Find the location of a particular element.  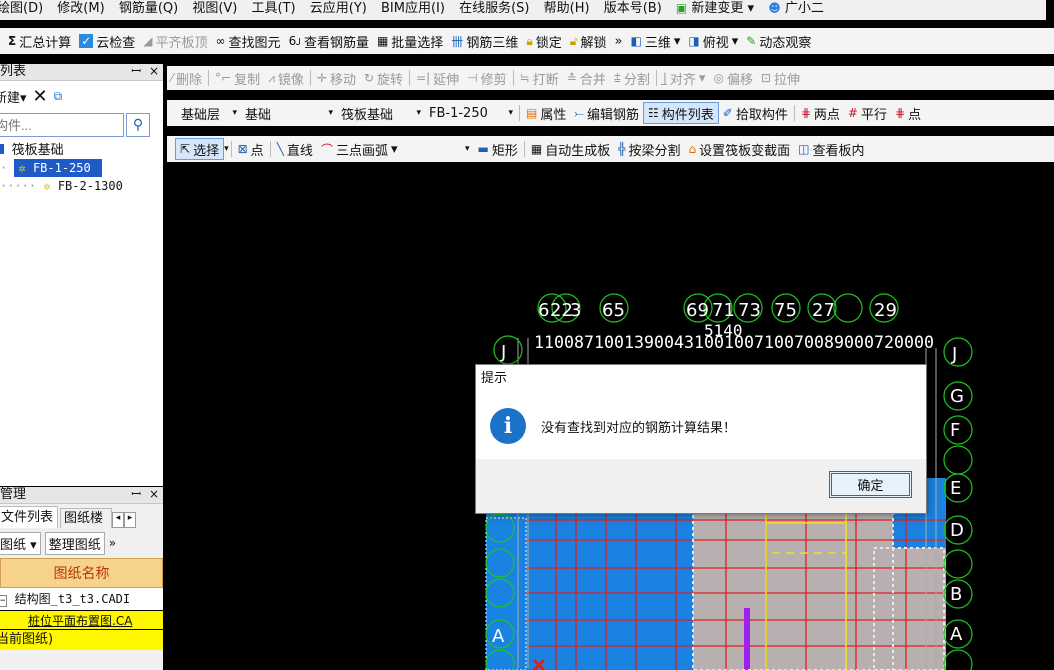

component-list-button: ☷ 构件列表 is located at coordinates (680, 113).